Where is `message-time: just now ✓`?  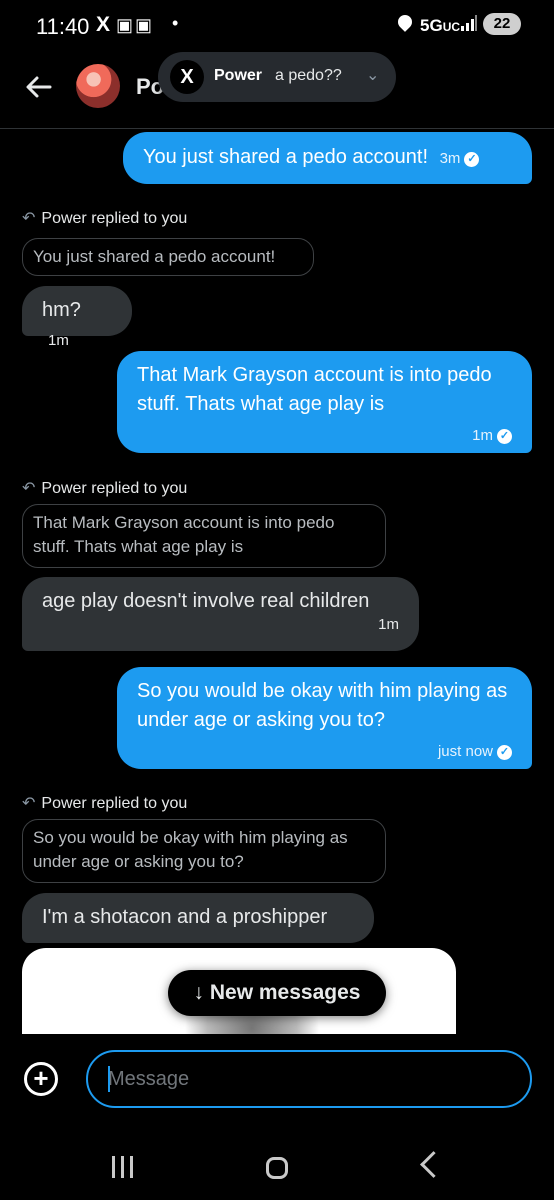
message-time: just now ✓ is located at coordinates (324, 751).